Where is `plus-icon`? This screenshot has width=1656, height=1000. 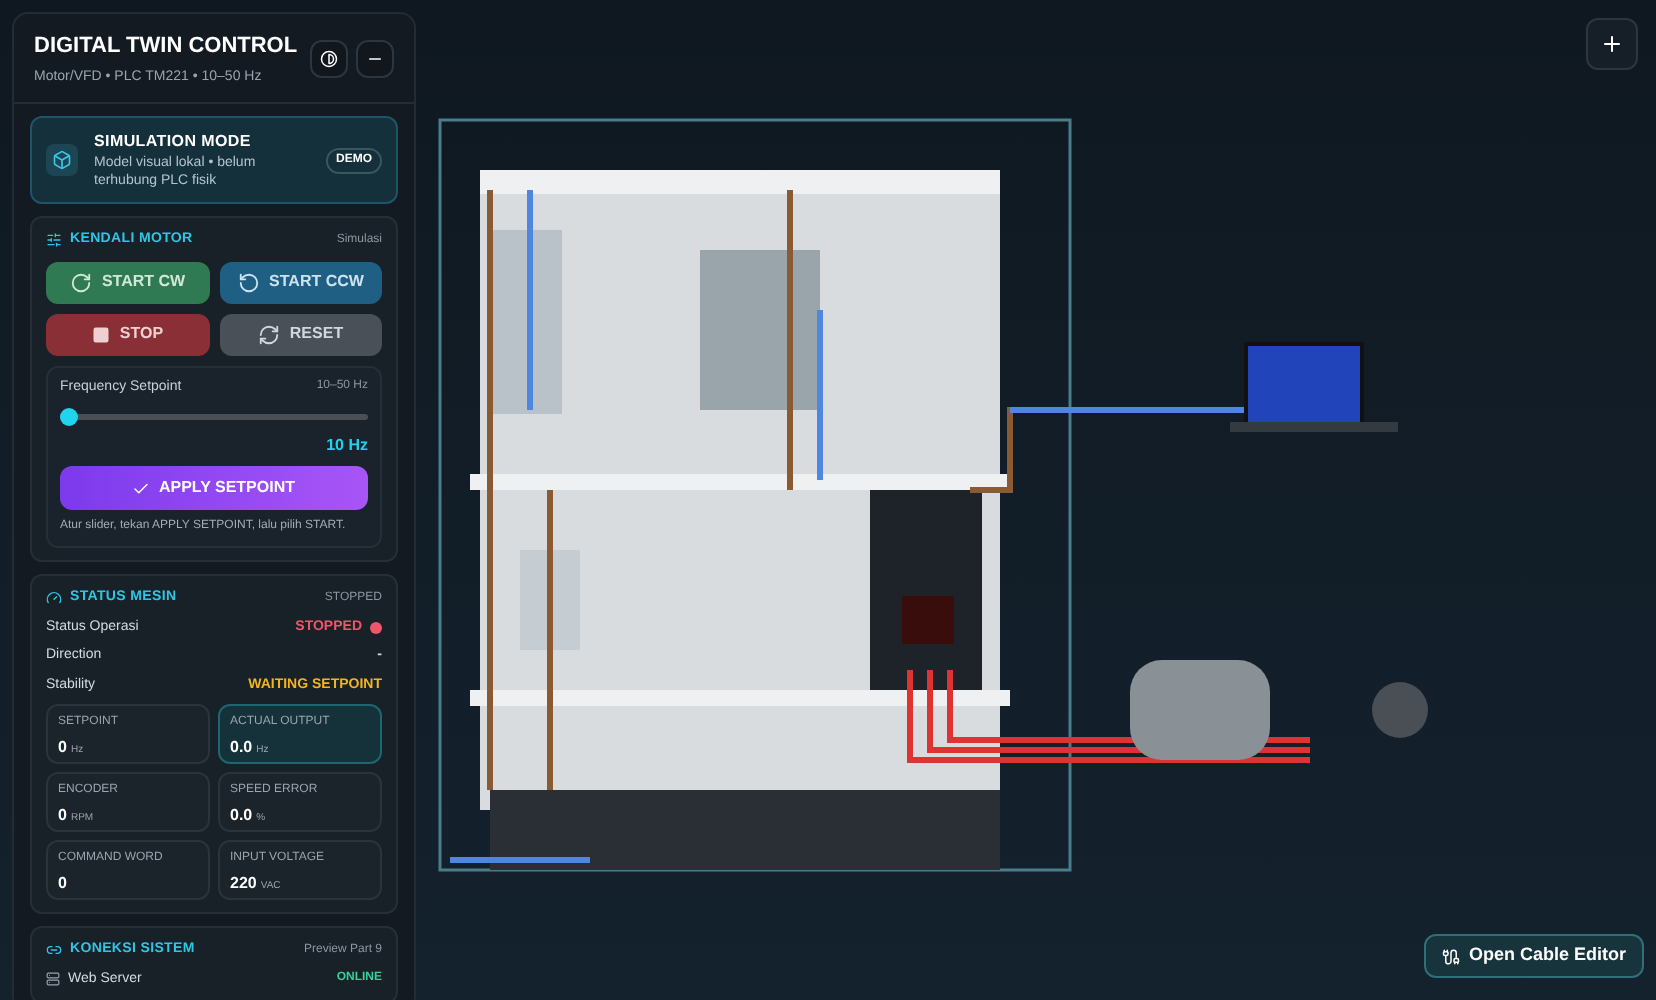
plus-icon is located at coordinates (1612, 44).